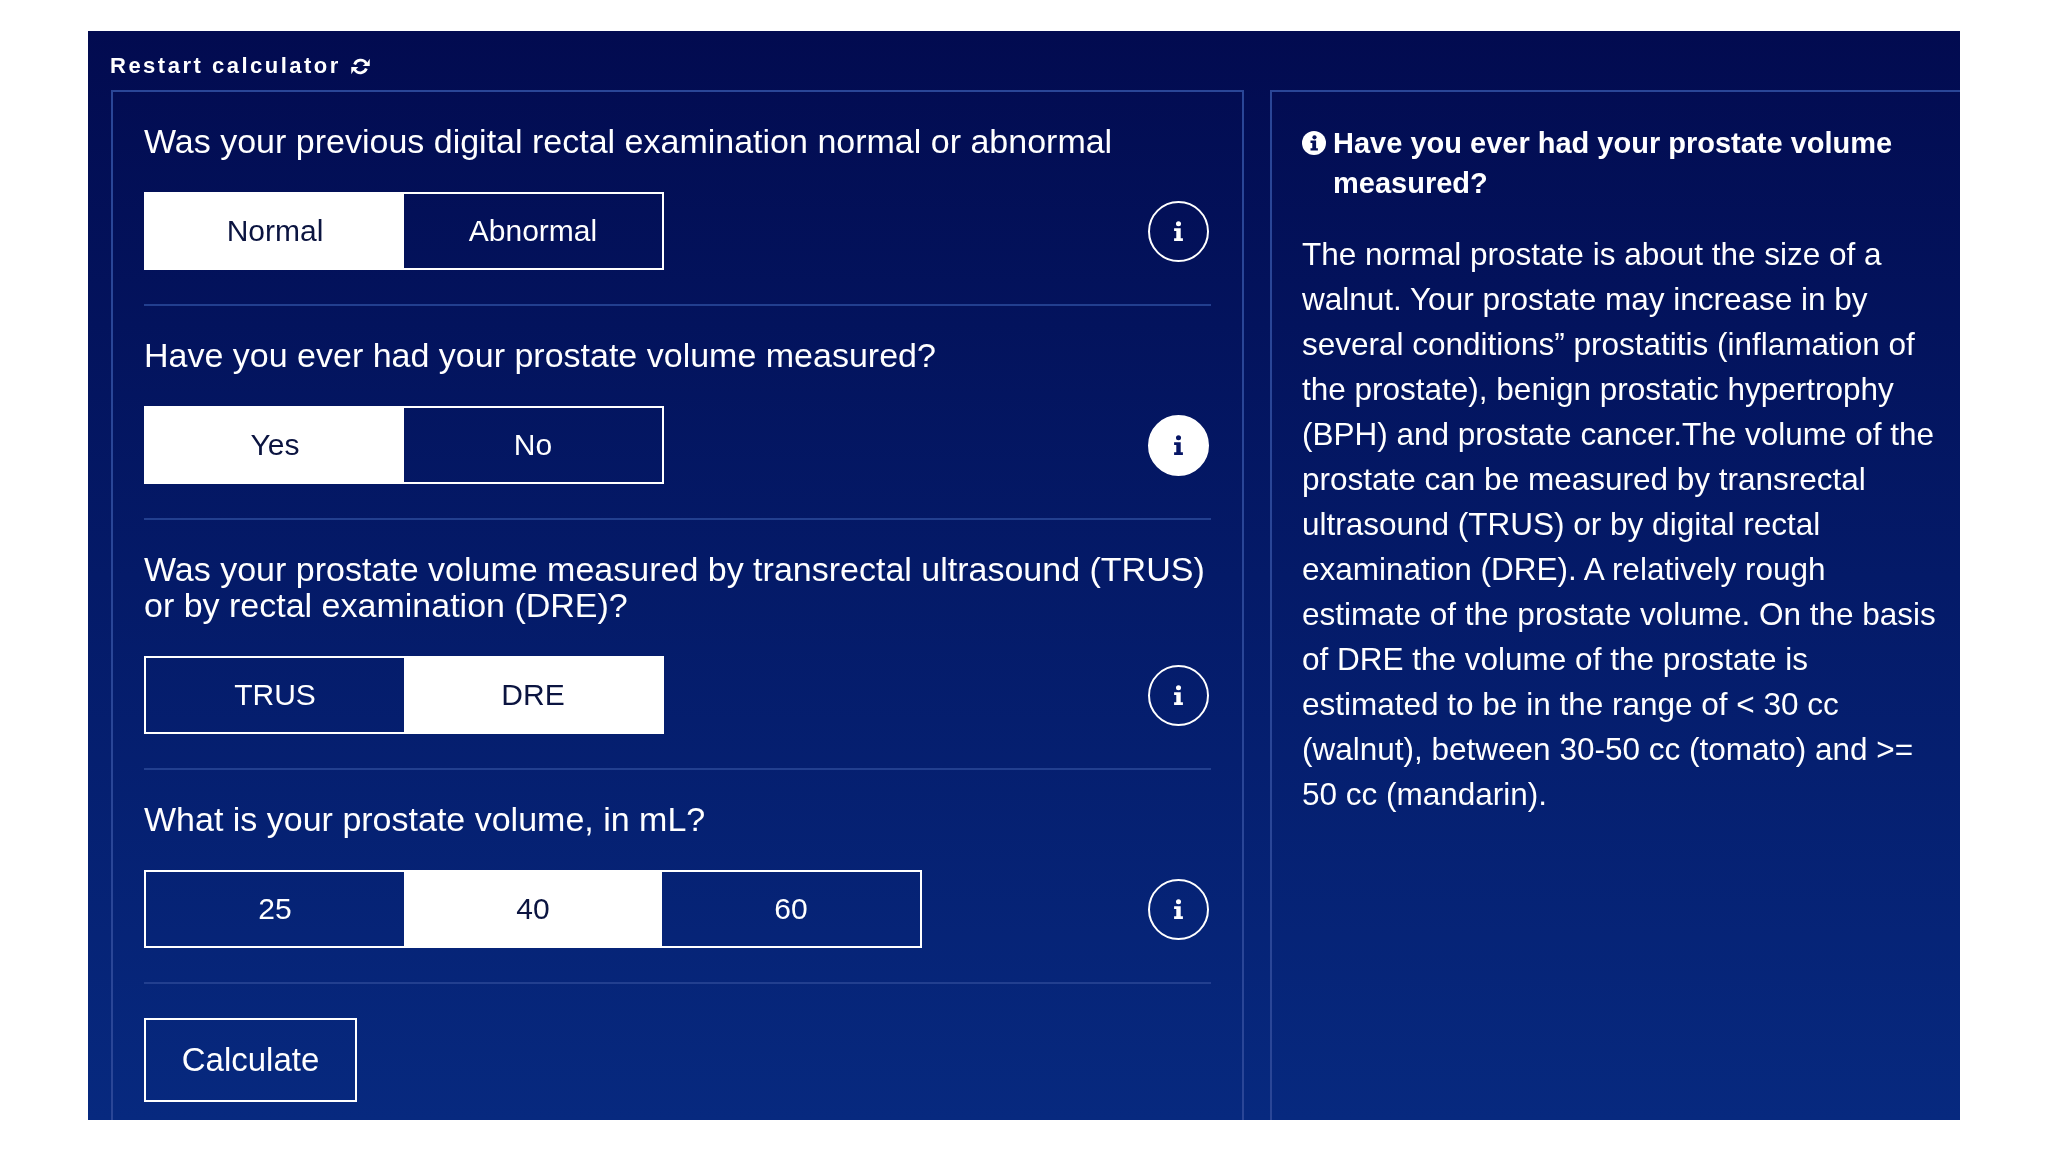 This screenshot has width=2048, height=1152. What do you see at coordinates (275, 445) in the screenshot?
I see `option-button: Yes` at bounding box center [275, 445].